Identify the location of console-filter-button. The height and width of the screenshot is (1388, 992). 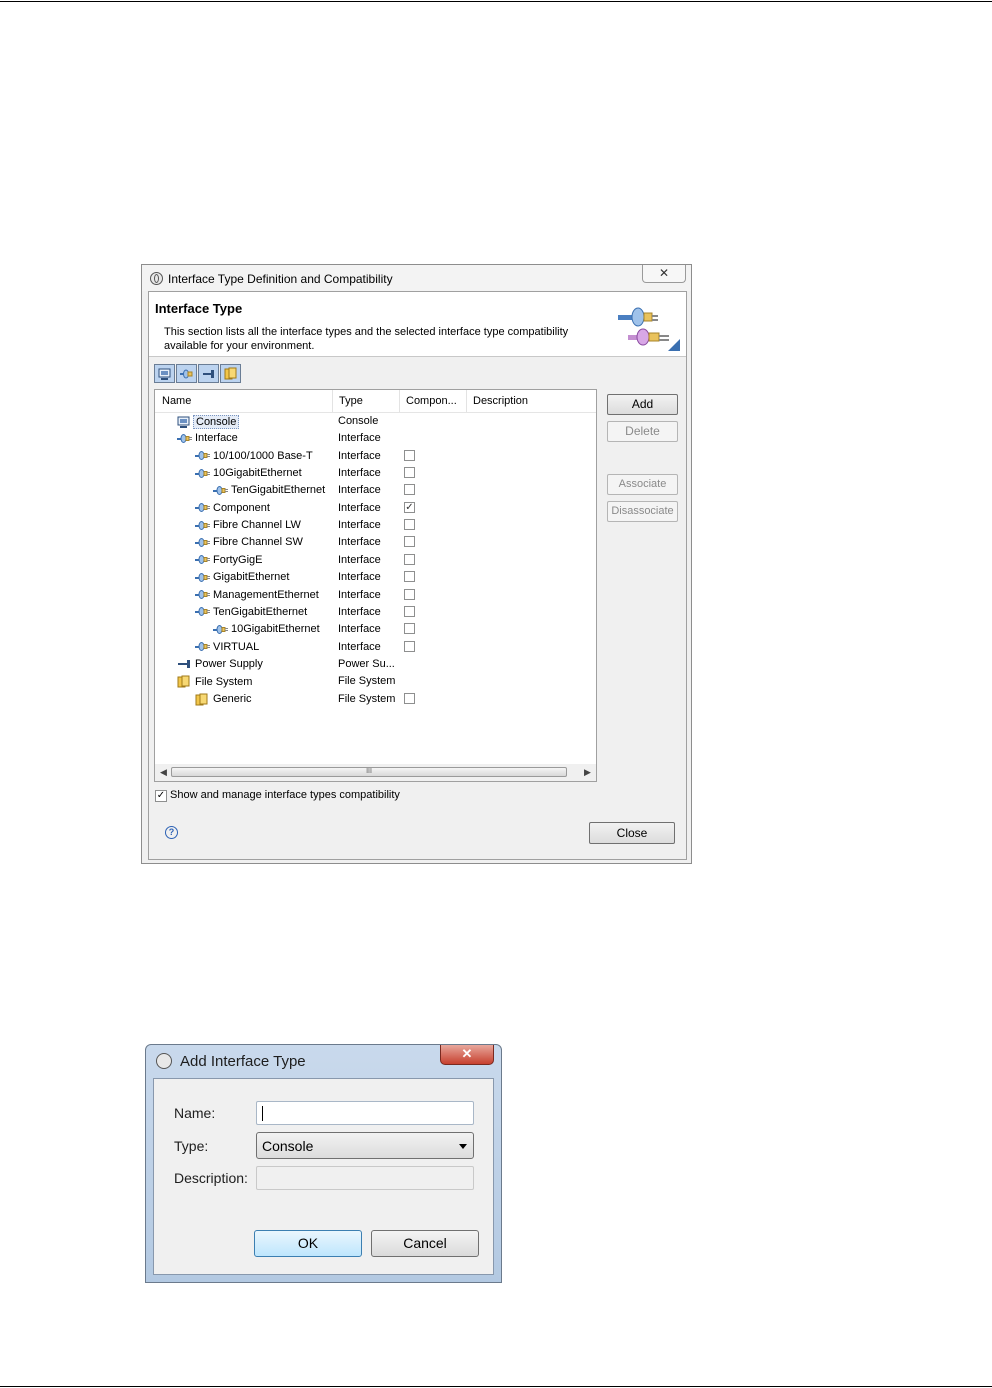
(164, 373).